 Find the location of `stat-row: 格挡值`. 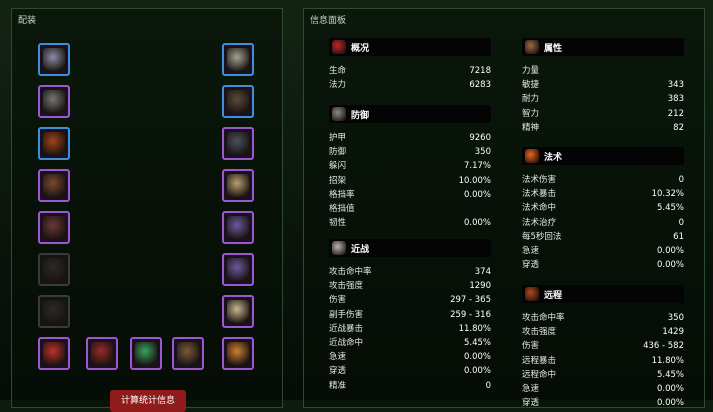

stat-row: 格挡值 is located at coordinates (410, 209).